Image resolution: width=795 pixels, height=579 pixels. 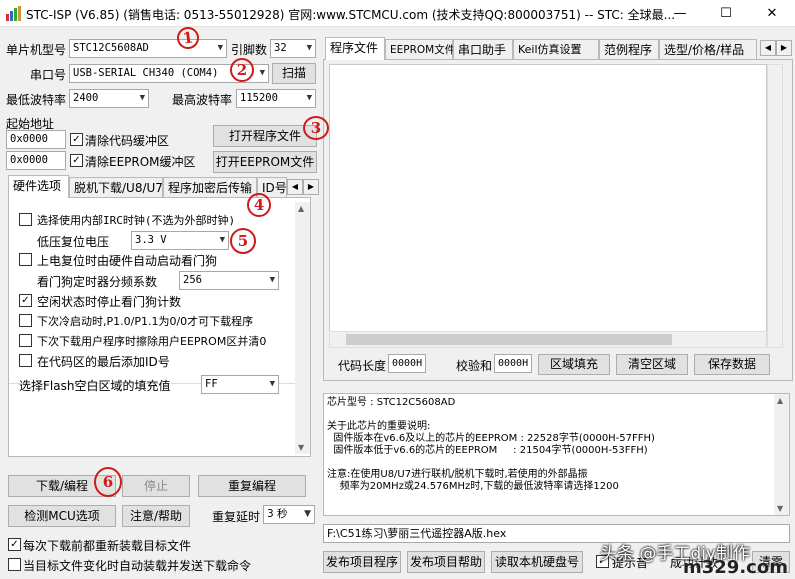 I want to click on tab-keil-settings: Keil仿真设置, so click(x=556, y=49).